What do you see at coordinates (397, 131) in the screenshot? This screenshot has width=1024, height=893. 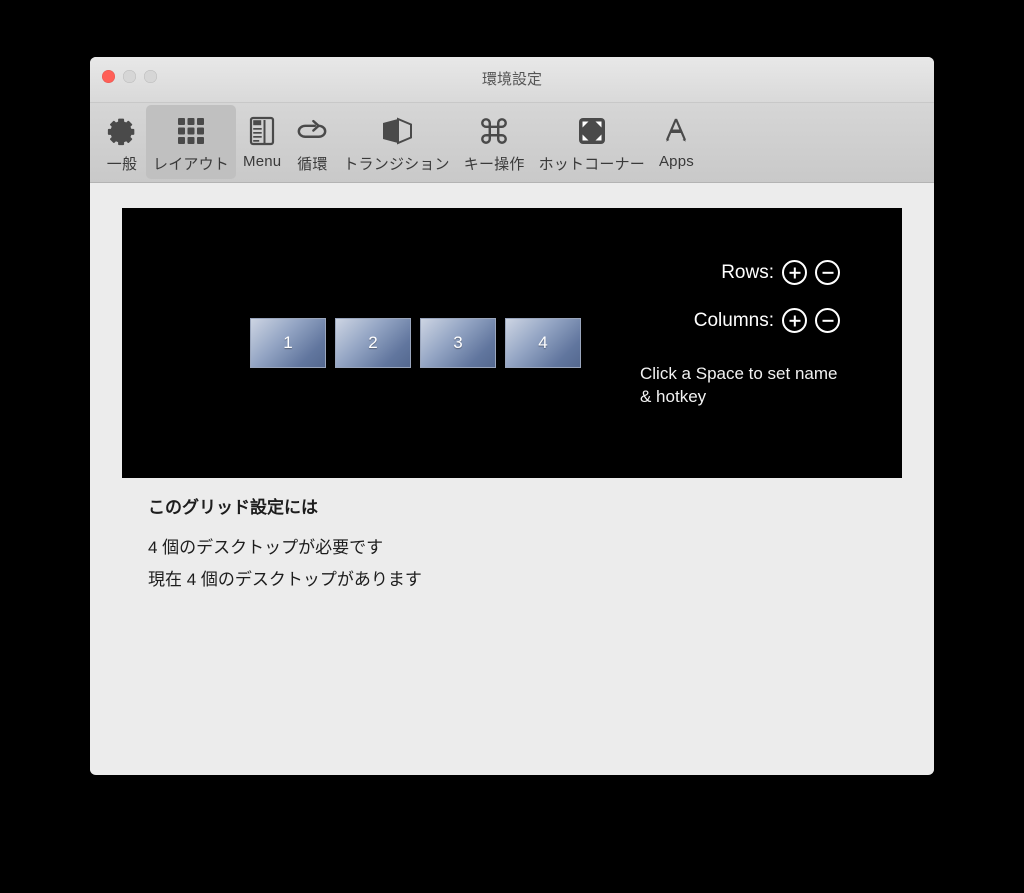 I see `cube-icon` at bounding box center [397, 131].